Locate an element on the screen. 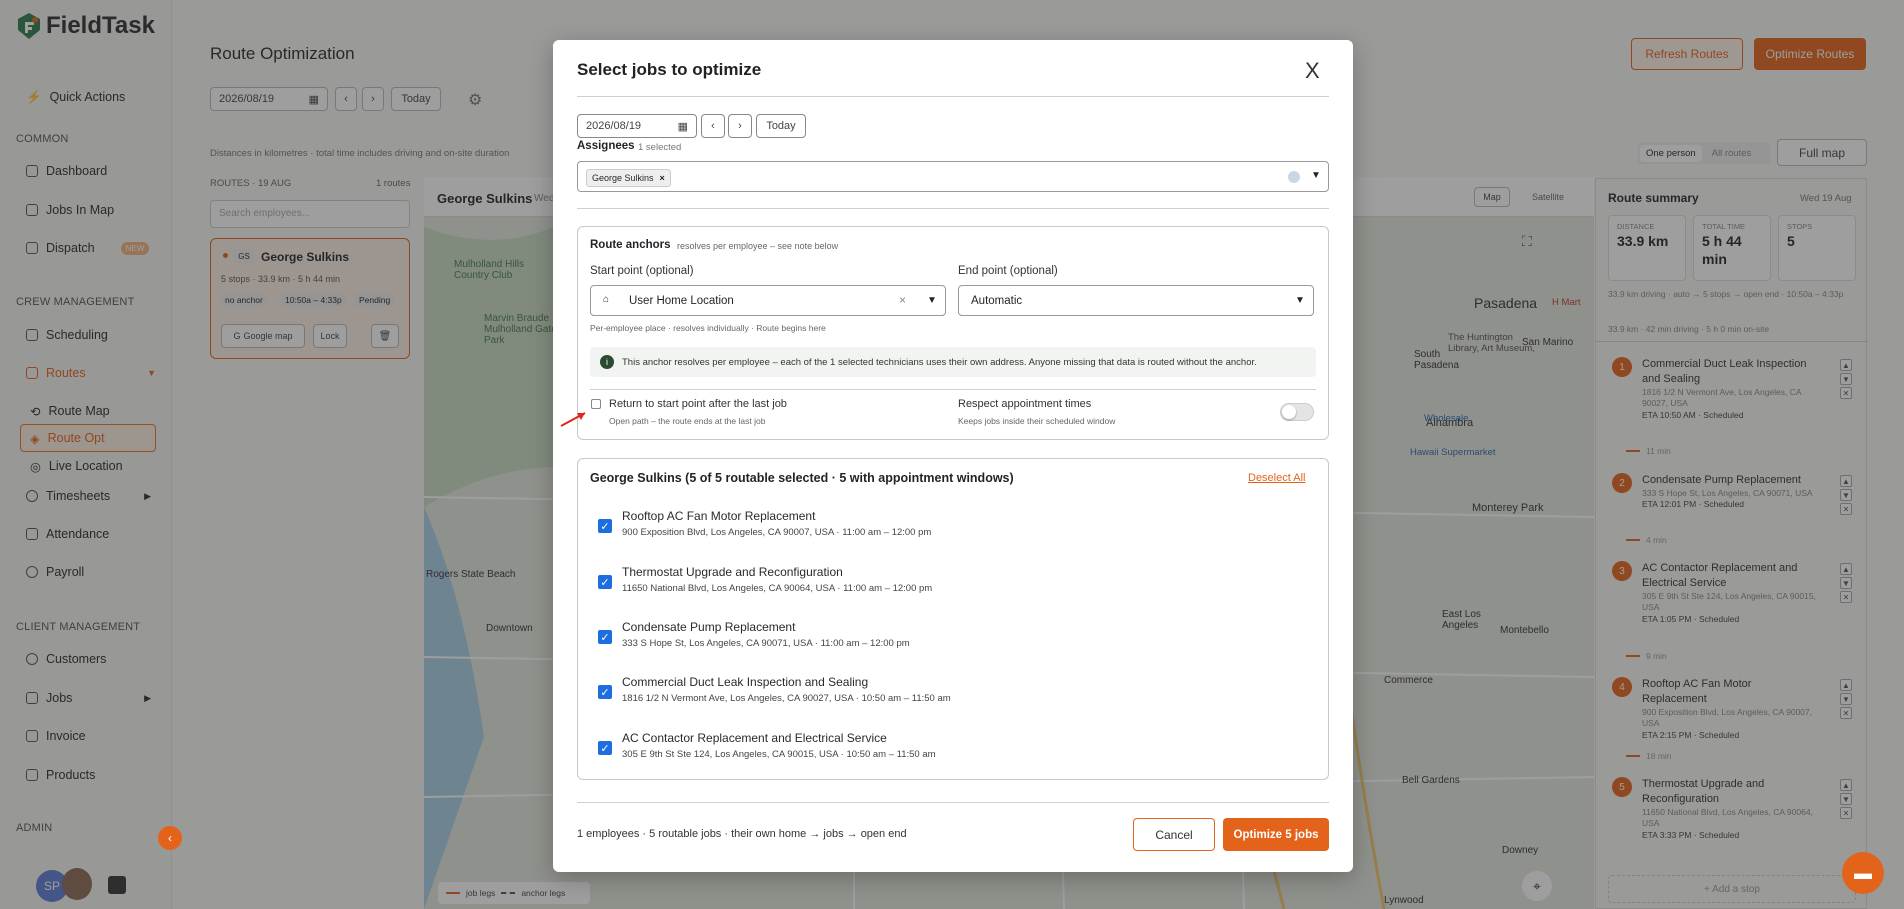 This screenshot has width=1904, height=909. close-button: X is located at coordinates (1312, 71).